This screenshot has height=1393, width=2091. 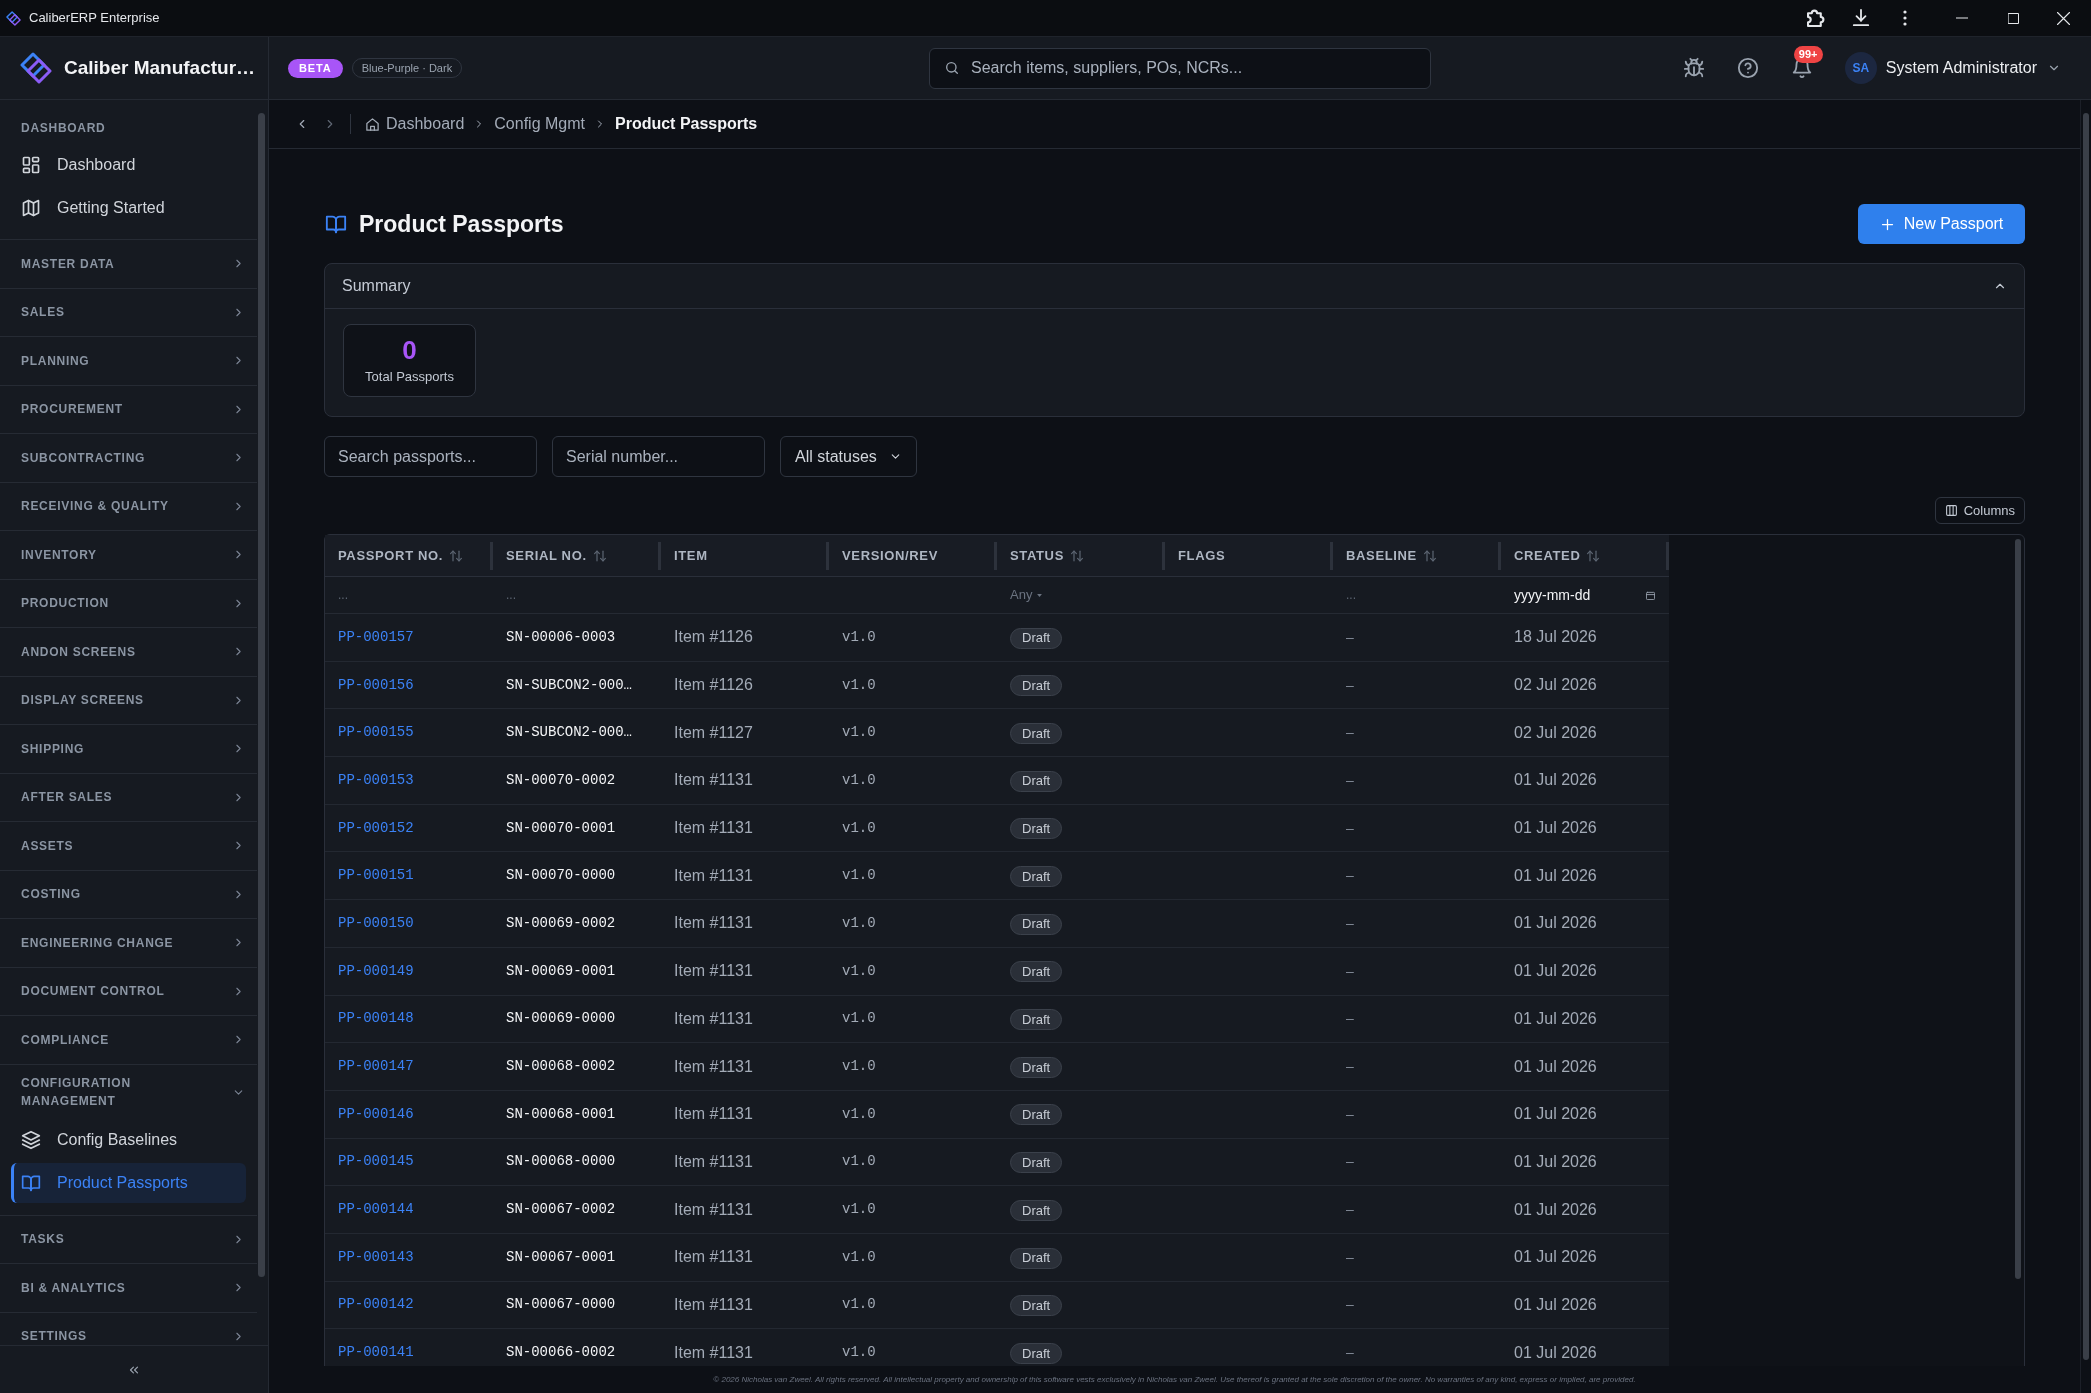 I want to click on sidebar-group: SHIPPING, so click(x=128, y=749).